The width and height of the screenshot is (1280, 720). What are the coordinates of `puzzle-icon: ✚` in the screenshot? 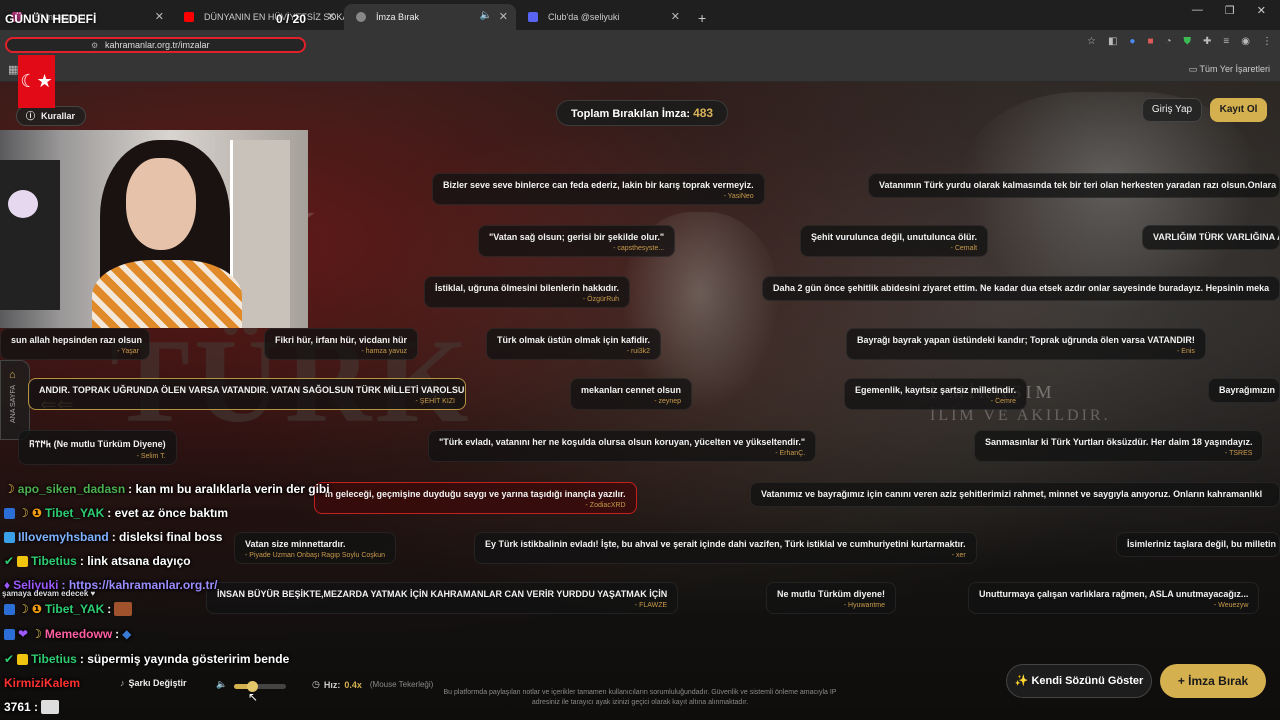 It's located at (1207, 41).